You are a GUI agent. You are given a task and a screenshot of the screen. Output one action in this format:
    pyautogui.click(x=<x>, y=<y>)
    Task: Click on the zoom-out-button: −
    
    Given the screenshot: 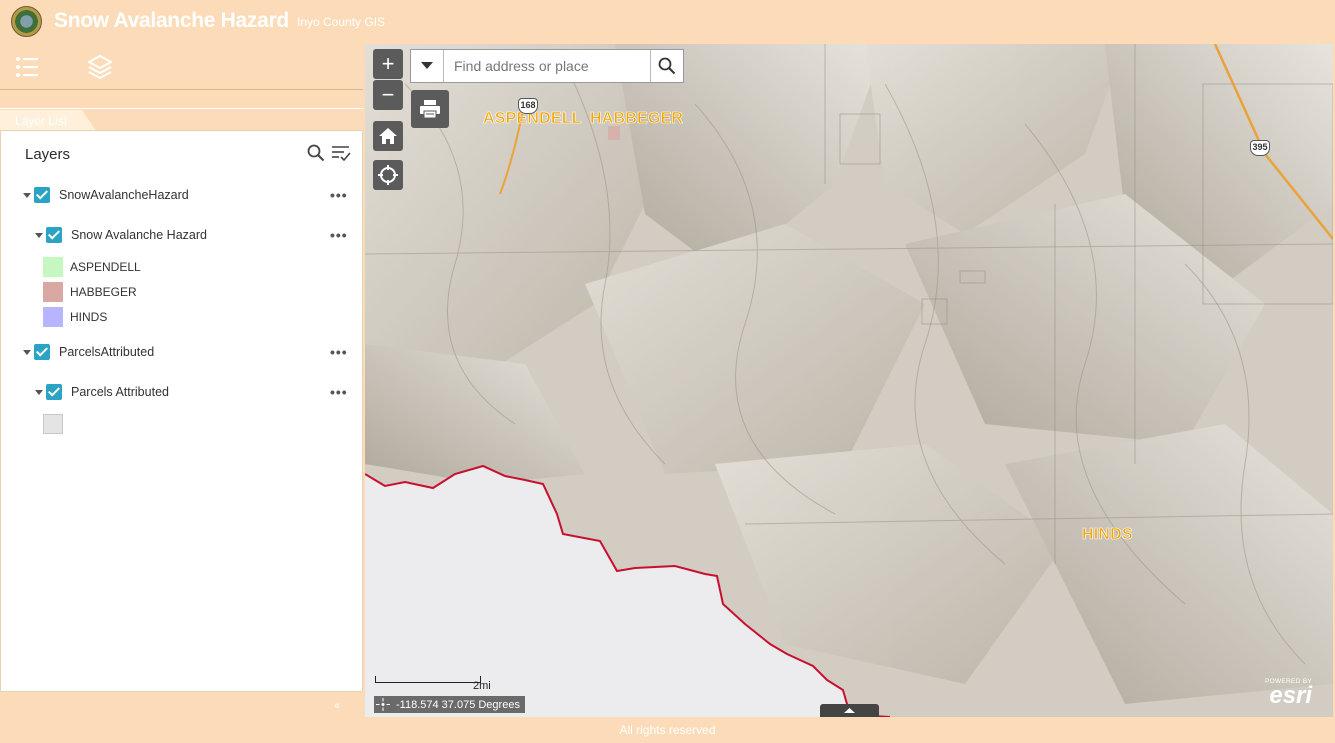 What is the action you would take?
    pyautogui.click(x=388, y=95)
    